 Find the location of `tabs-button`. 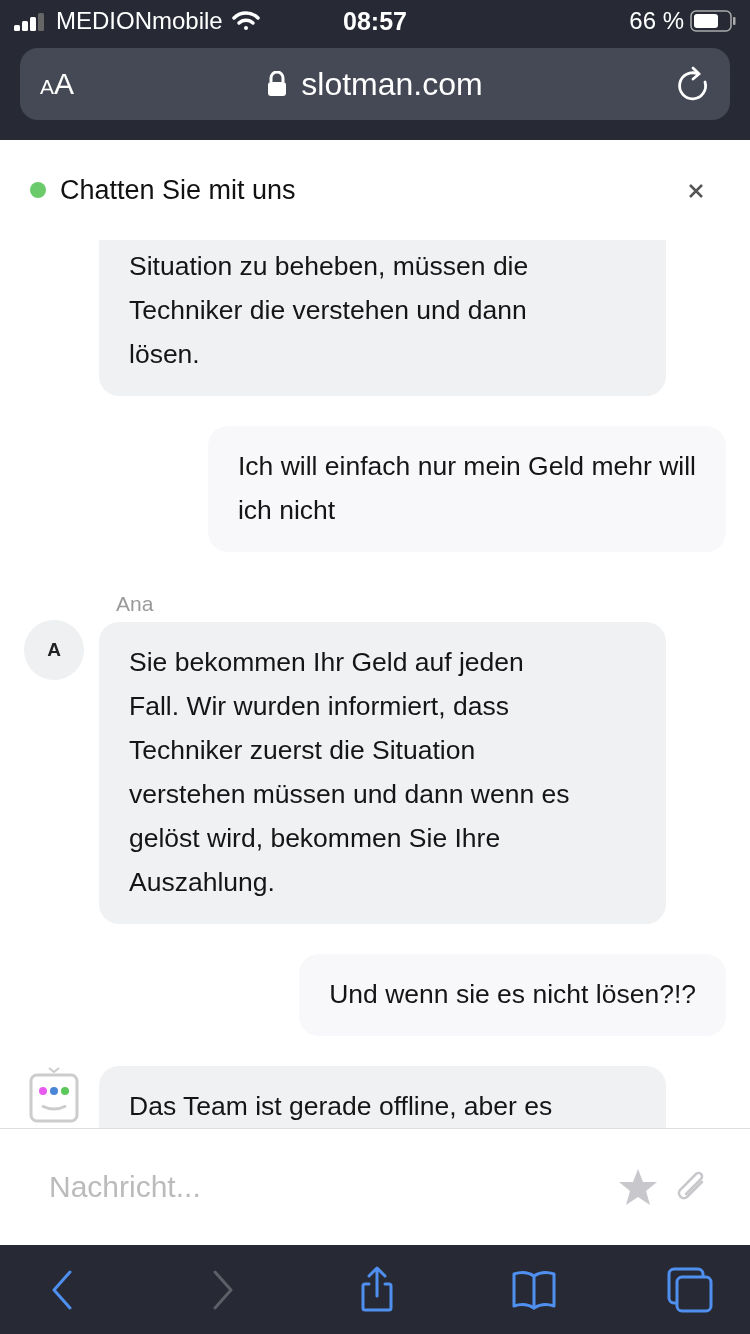

tabs-button is located at coordinates (690, 1289).